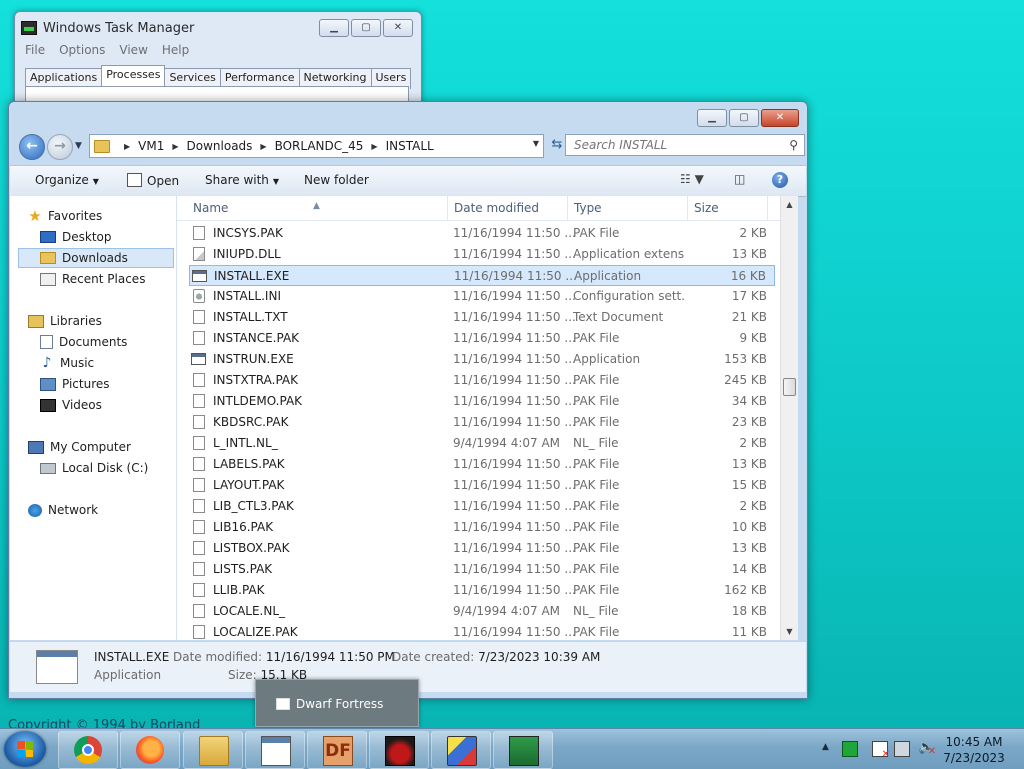 Image resolution: width=1024 pixels, height=769 pixels. Describe the element at coordinates (88, 750) in the screenshot. I see `taskbar-chrome` at that location.